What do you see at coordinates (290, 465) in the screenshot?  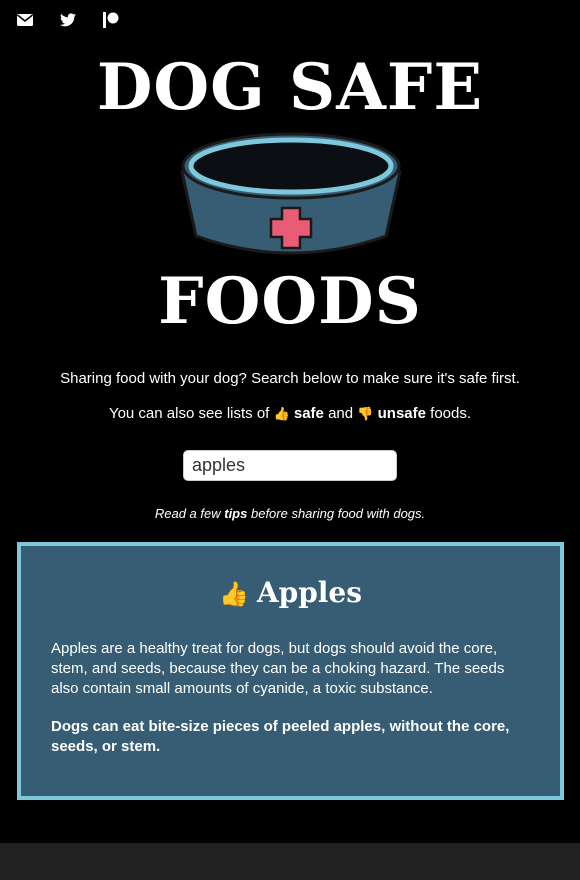 I see `food-search-input` at bounding box center [290, 465].